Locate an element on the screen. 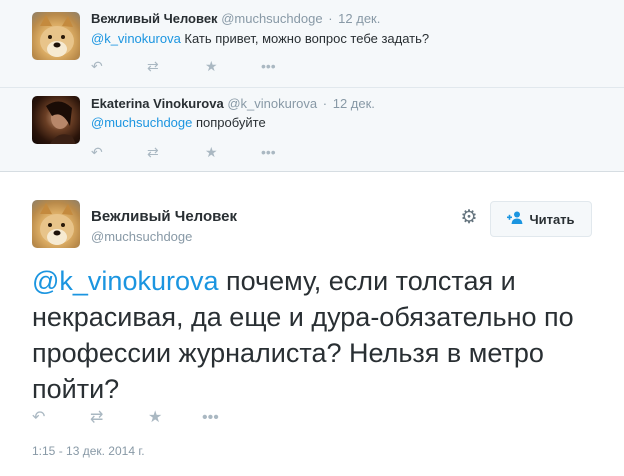 The height and width of the screenshot is (476, 624). tweet-body: попробуйте is located at coordinates (229, 122).